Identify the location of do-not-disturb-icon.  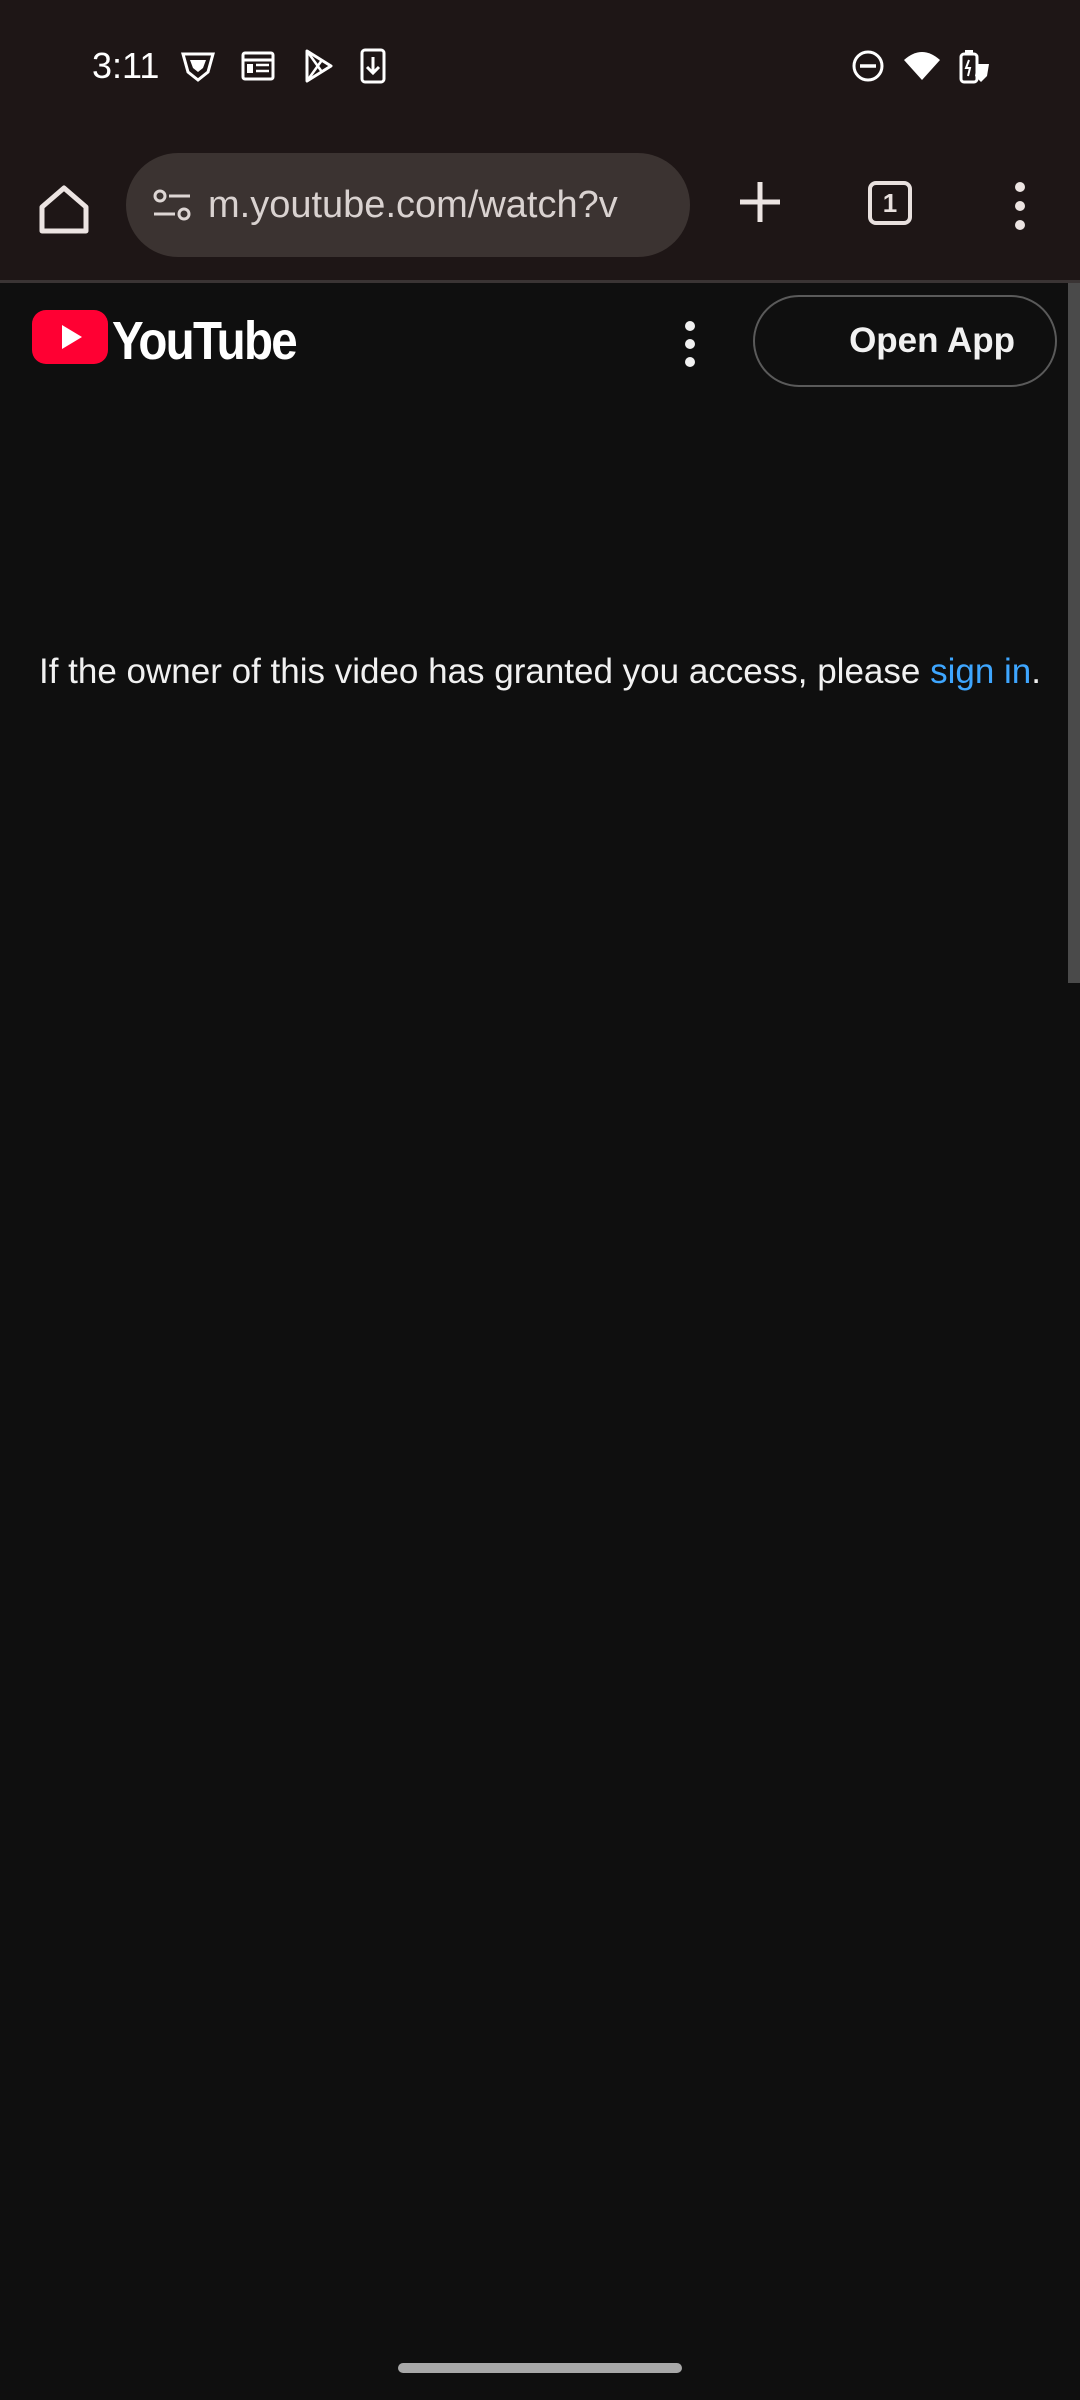
(868, 66).